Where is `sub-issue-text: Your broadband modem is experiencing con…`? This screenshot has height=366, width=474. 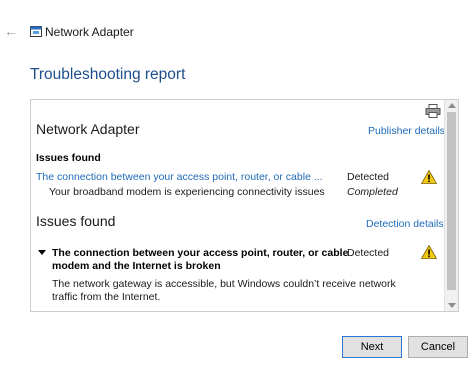 sub-issue-text: Your broadband modem is experiencing con… is located at coordinates (187, 192).